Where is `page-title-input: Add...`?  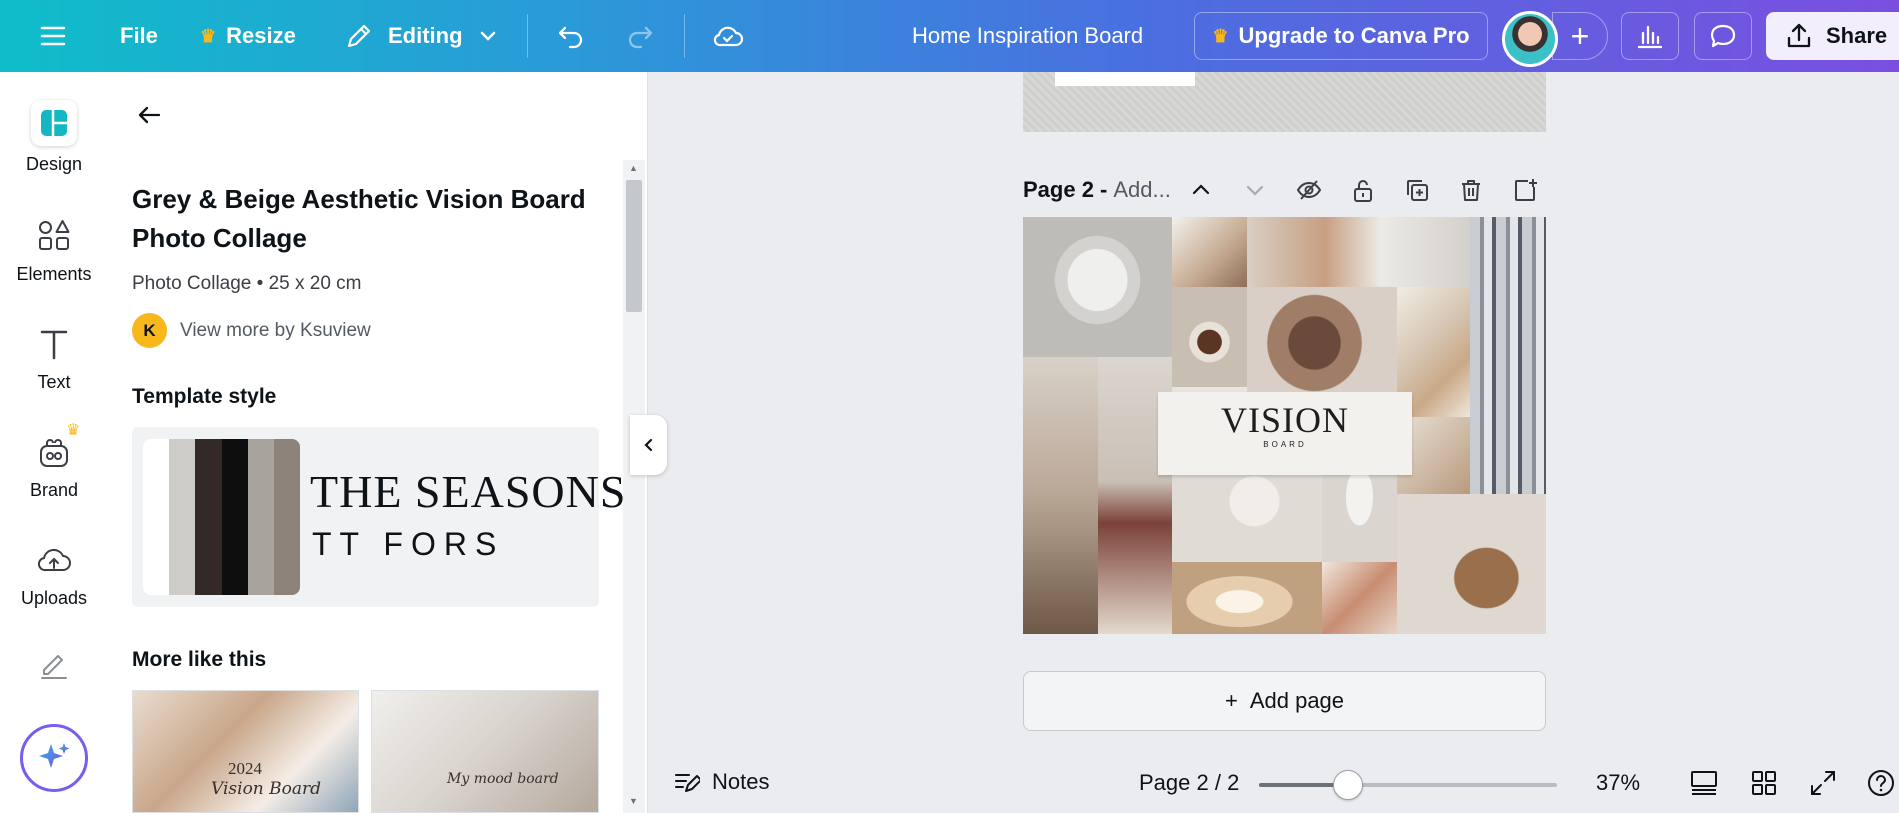 page-title-input: Add... is located at coordinates (1141, 190).